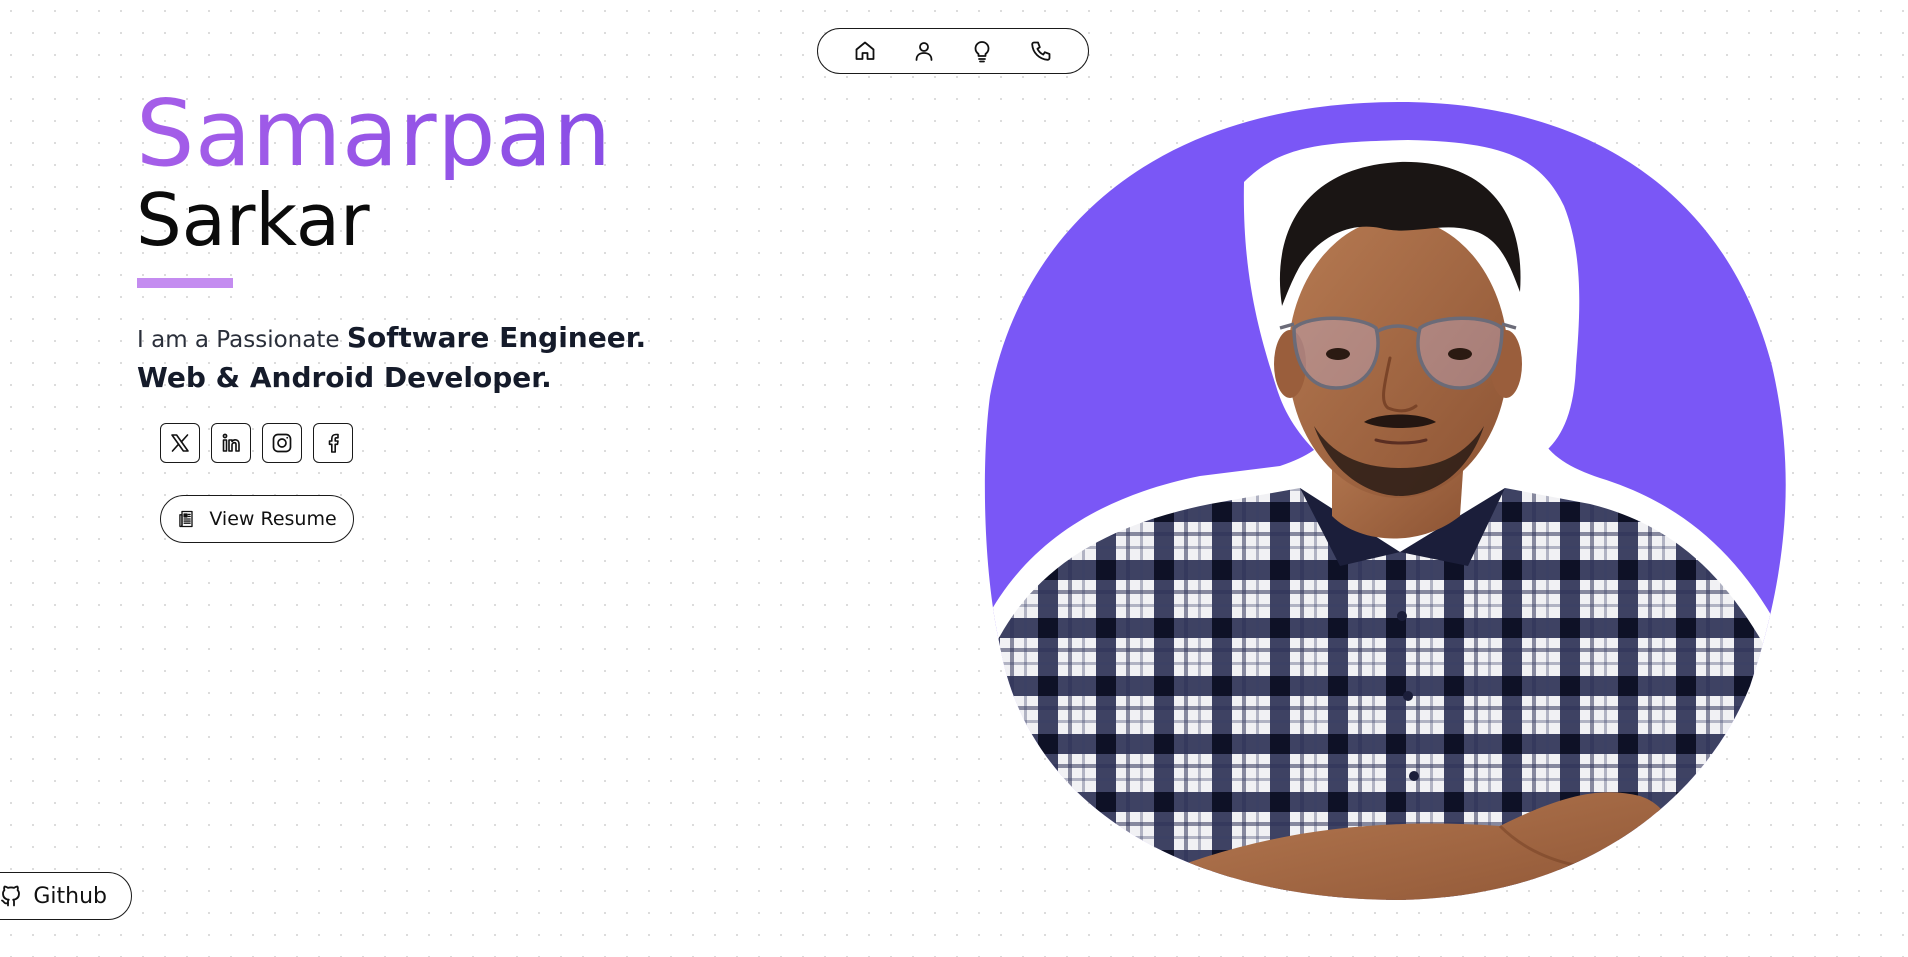  I want to click on view-resume-button: View Resume, so click(257, 519).